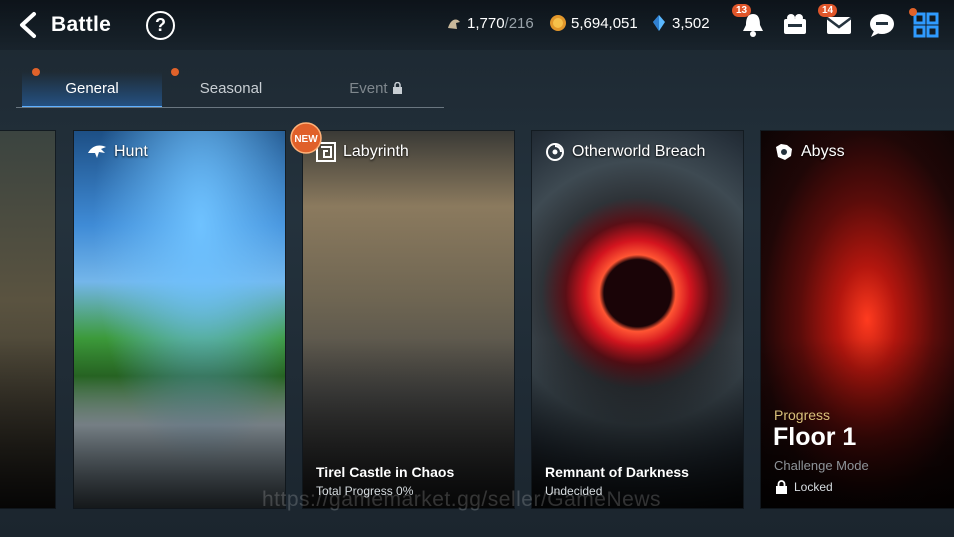 The image size is (954, 537). What do you see at coordinates (27, 319) in the screenshot?
I see `card-partial-left` at bounding box center [27, 319].